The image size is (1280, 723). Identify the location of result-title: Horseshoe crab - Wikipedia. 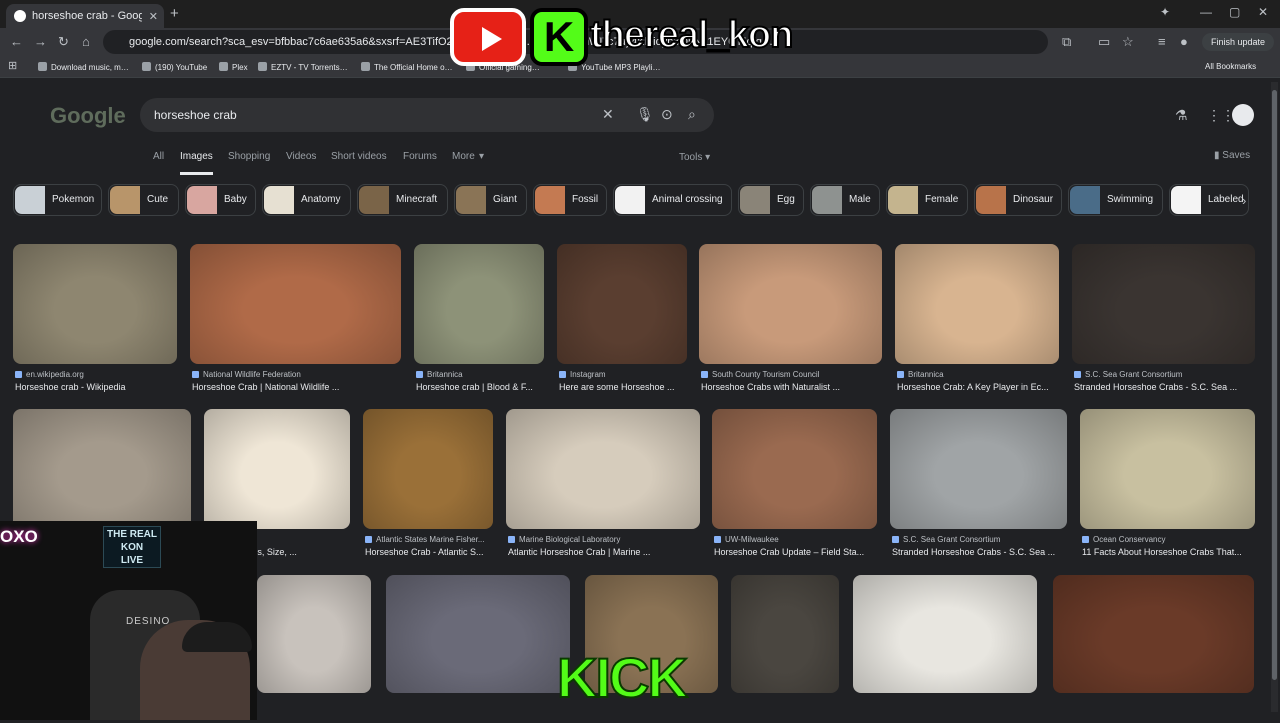
(95, 387).